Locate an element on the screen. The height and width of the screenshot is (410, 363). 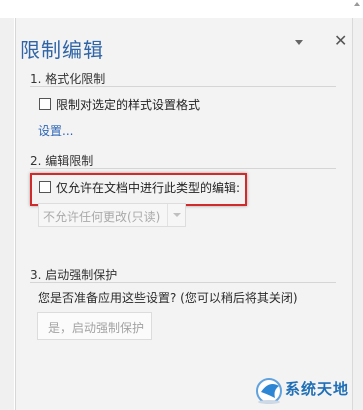
document-edge is located at coordinates (7, 214).